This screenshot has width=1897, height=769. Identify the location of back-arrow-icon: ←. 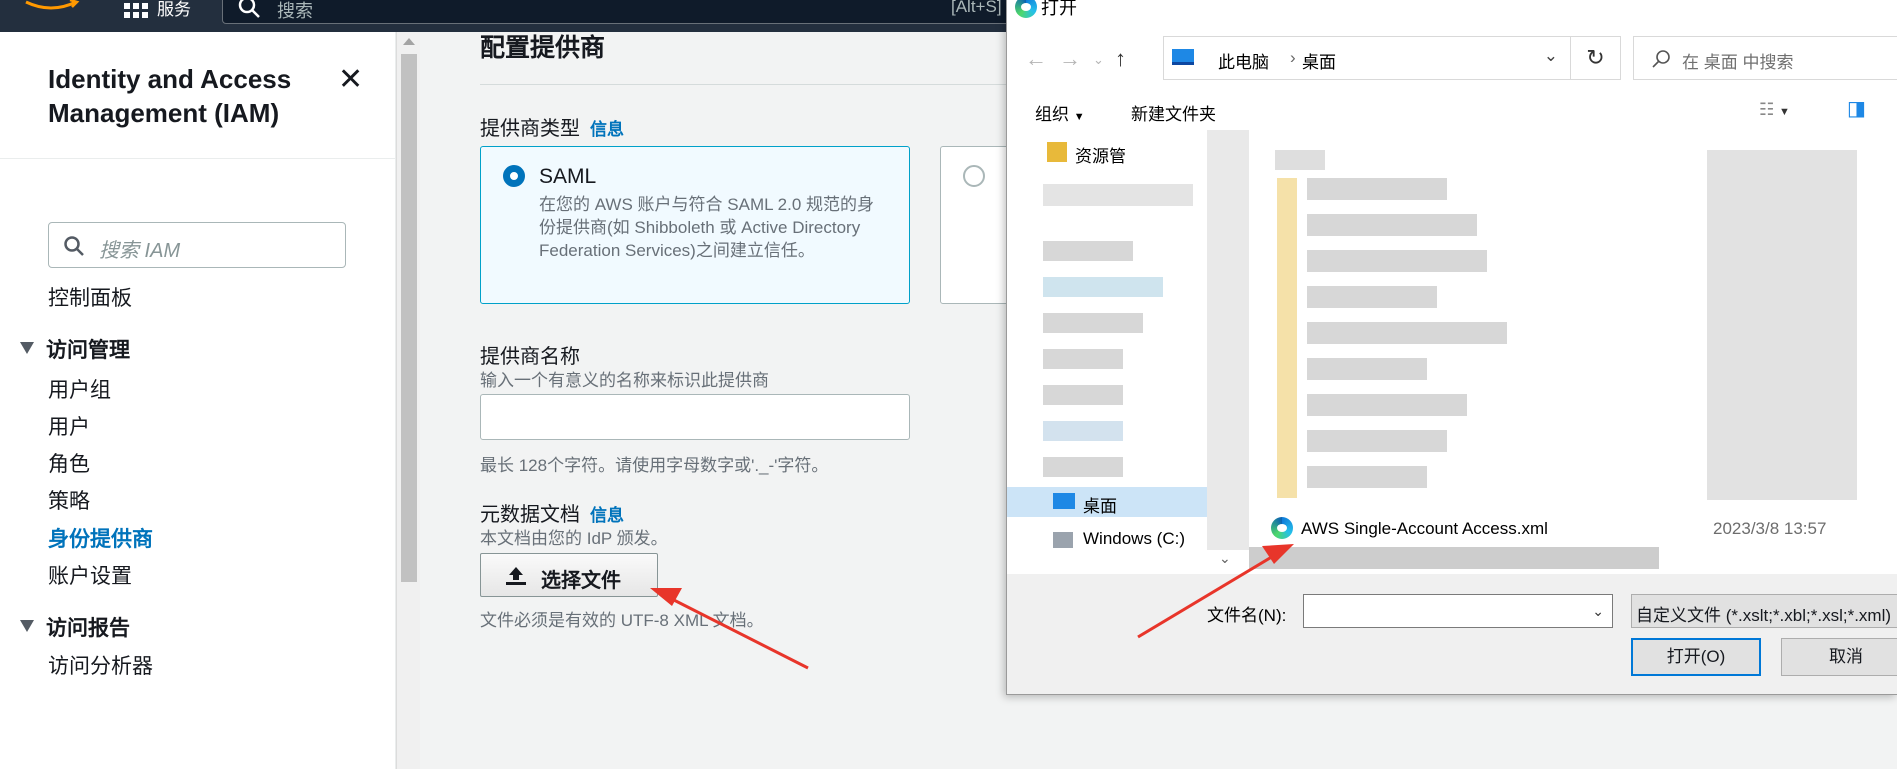
(1036, 59).